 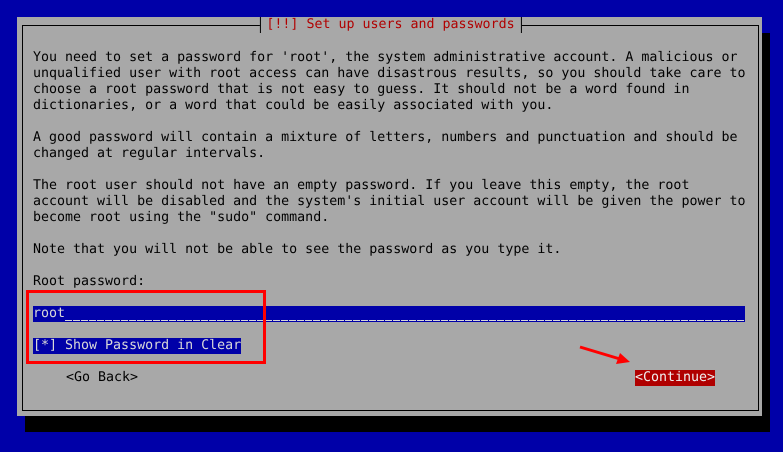 What do you see at coordinates (605, 355) in the screenshot?
I see `arrow-icon` at bounding box center [605, 355].